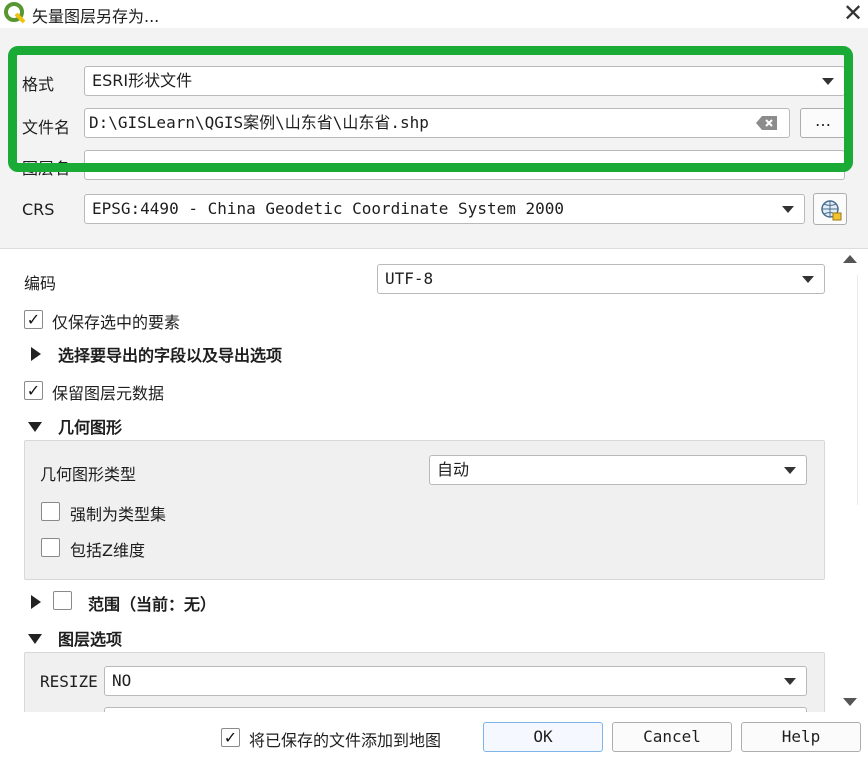  Describe the element at coordinates (62, 600) in the screenshot. I see `extent-checkbox` at that location.